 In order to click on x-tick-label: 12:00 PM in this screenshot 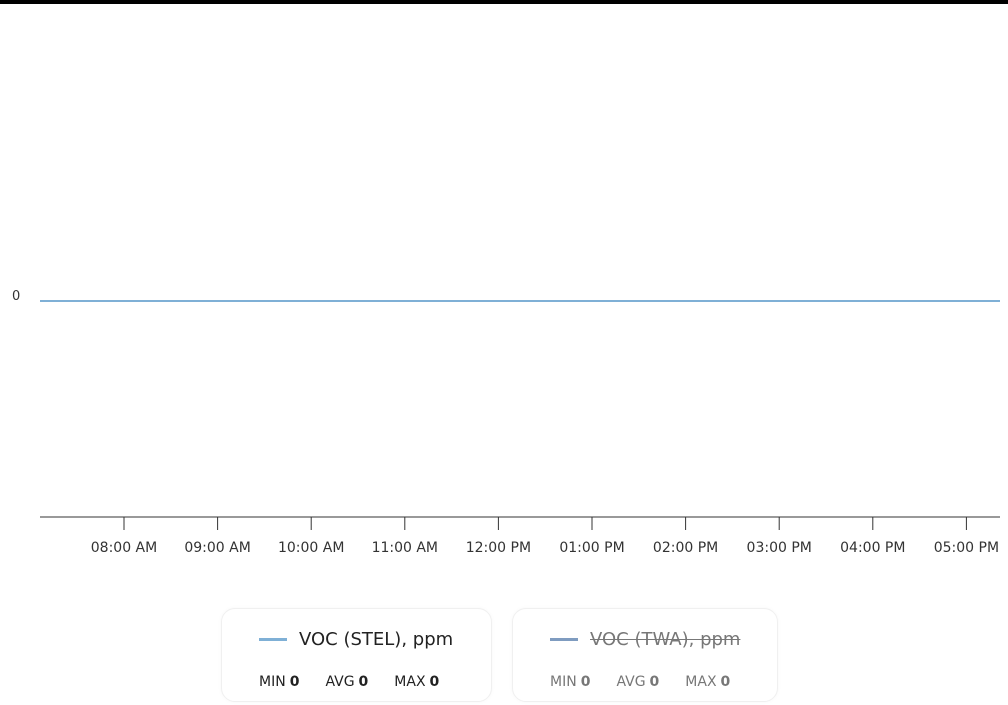, I will do `click(498, 548)`.